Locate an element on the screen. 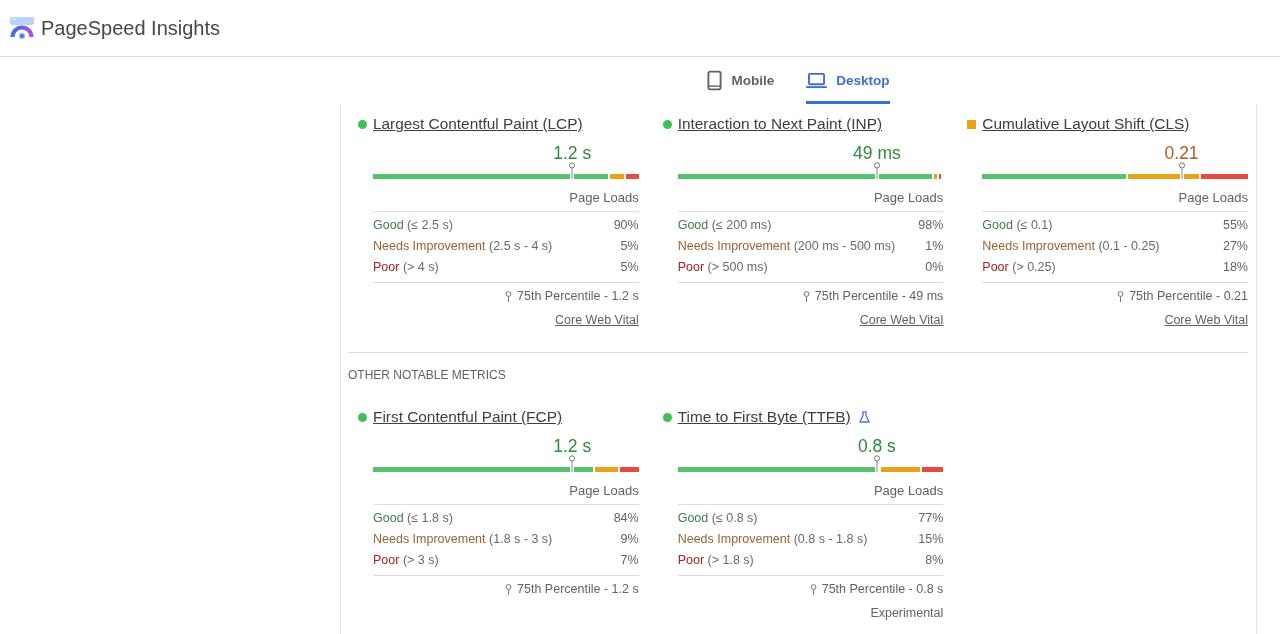 Image resolution: width=1280 pixels, height=634 pixels. distribution-label: Good (≤ 200 ms) is located at coordinates (724, 225).